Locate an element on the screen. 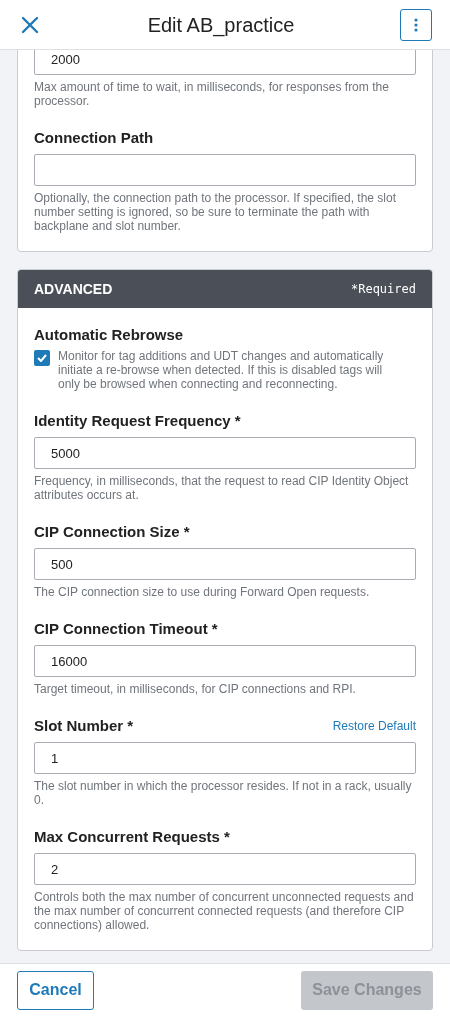 The width and height of the screenshot is (450, 1016). help-text: Optionally, the connection path to the processor. If specified, the slot number setting is ignored, so be sure to terminate the path with backplane and slot number. is located at coordinates (215, 212).